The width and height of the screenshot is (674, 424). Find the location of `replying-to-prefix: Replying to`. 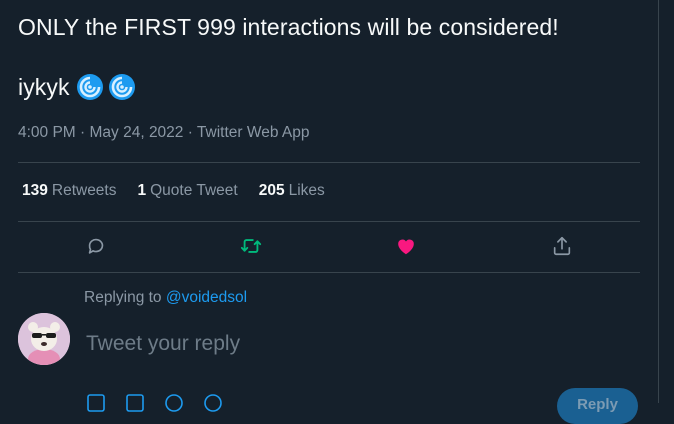

replying-to-prefix: Replying to is located at coordinates (123, 297).